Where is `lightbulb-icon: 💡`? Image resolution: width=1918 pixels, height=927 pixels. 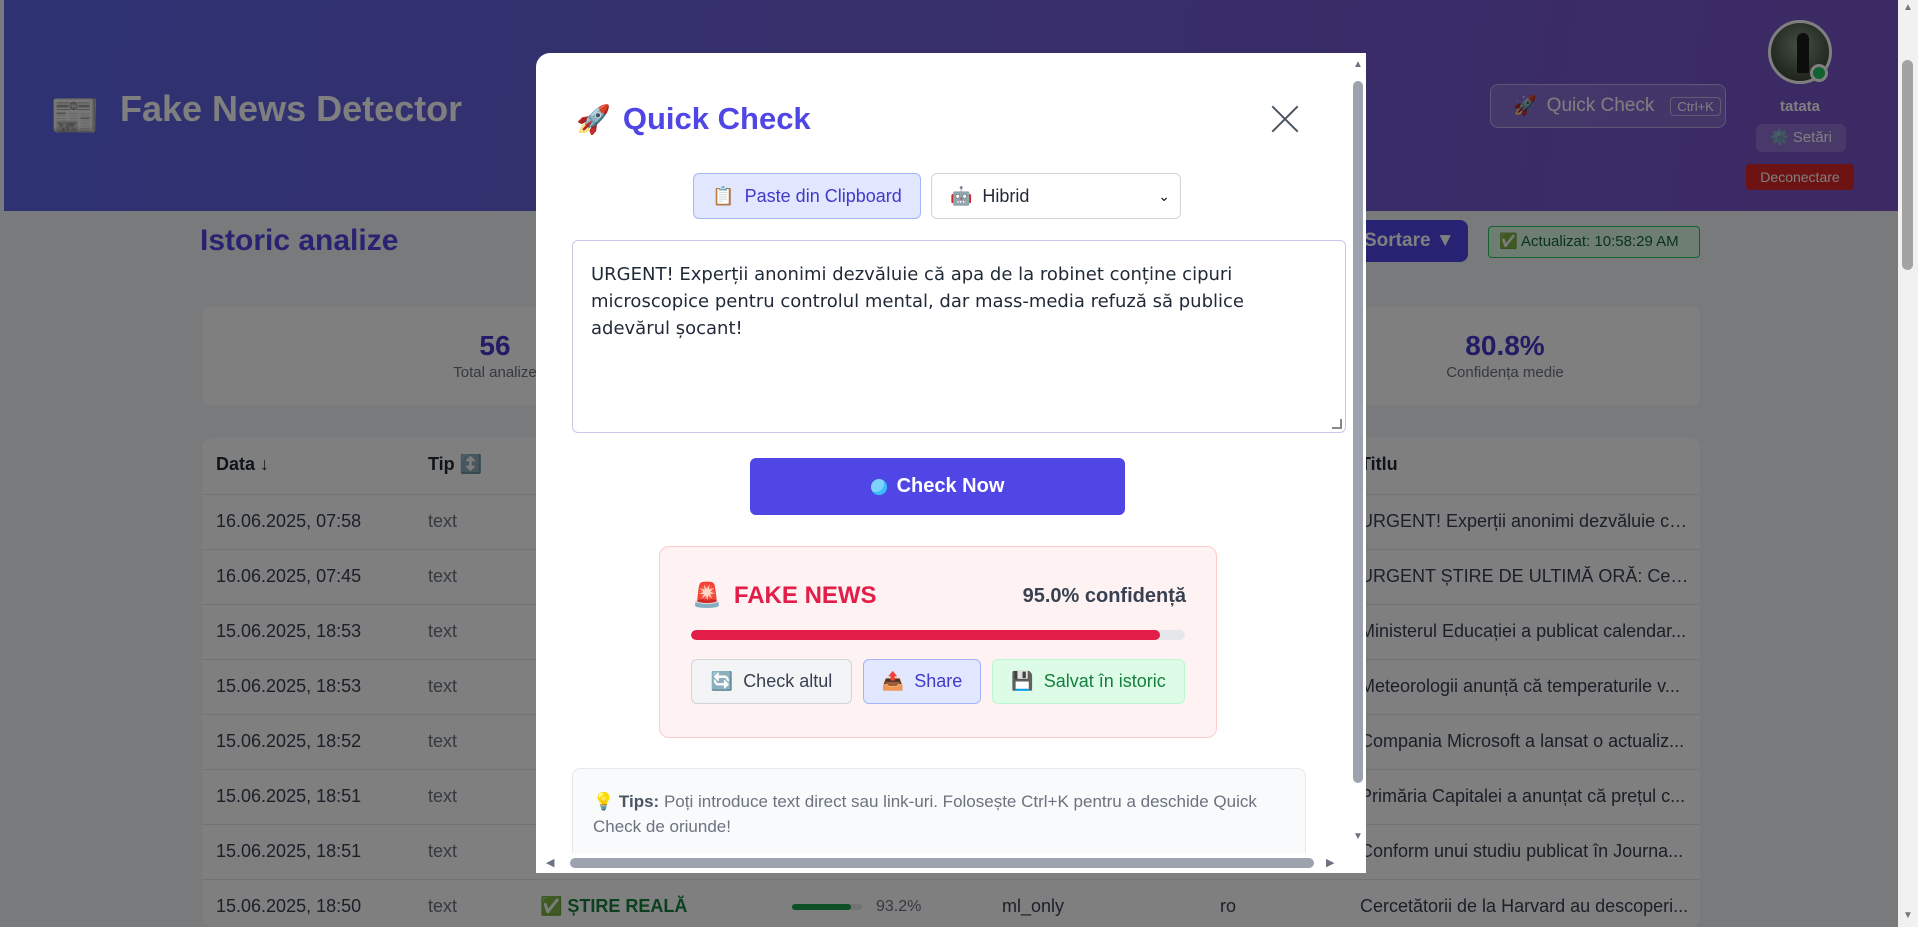
lightbulb-icon: 💡 is located at coordinates (604, 801).